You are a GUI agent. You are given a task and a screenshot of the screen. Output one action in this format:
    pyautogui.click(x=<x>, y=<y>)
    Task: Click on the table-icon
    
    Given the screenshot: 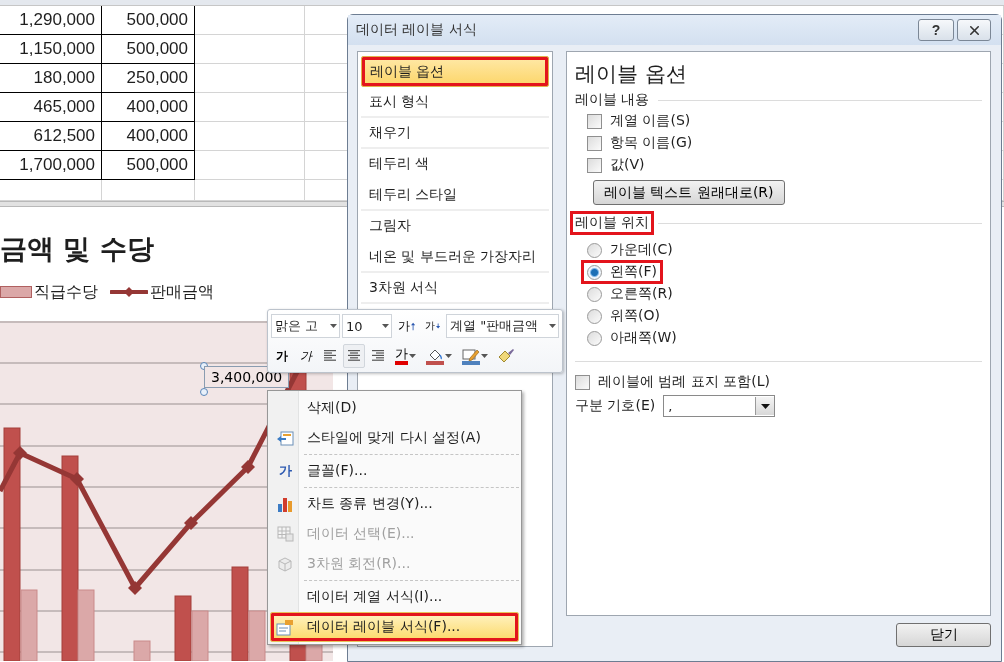 What is the action you would take?
    pyautogui.click(x=285, y=534)
    